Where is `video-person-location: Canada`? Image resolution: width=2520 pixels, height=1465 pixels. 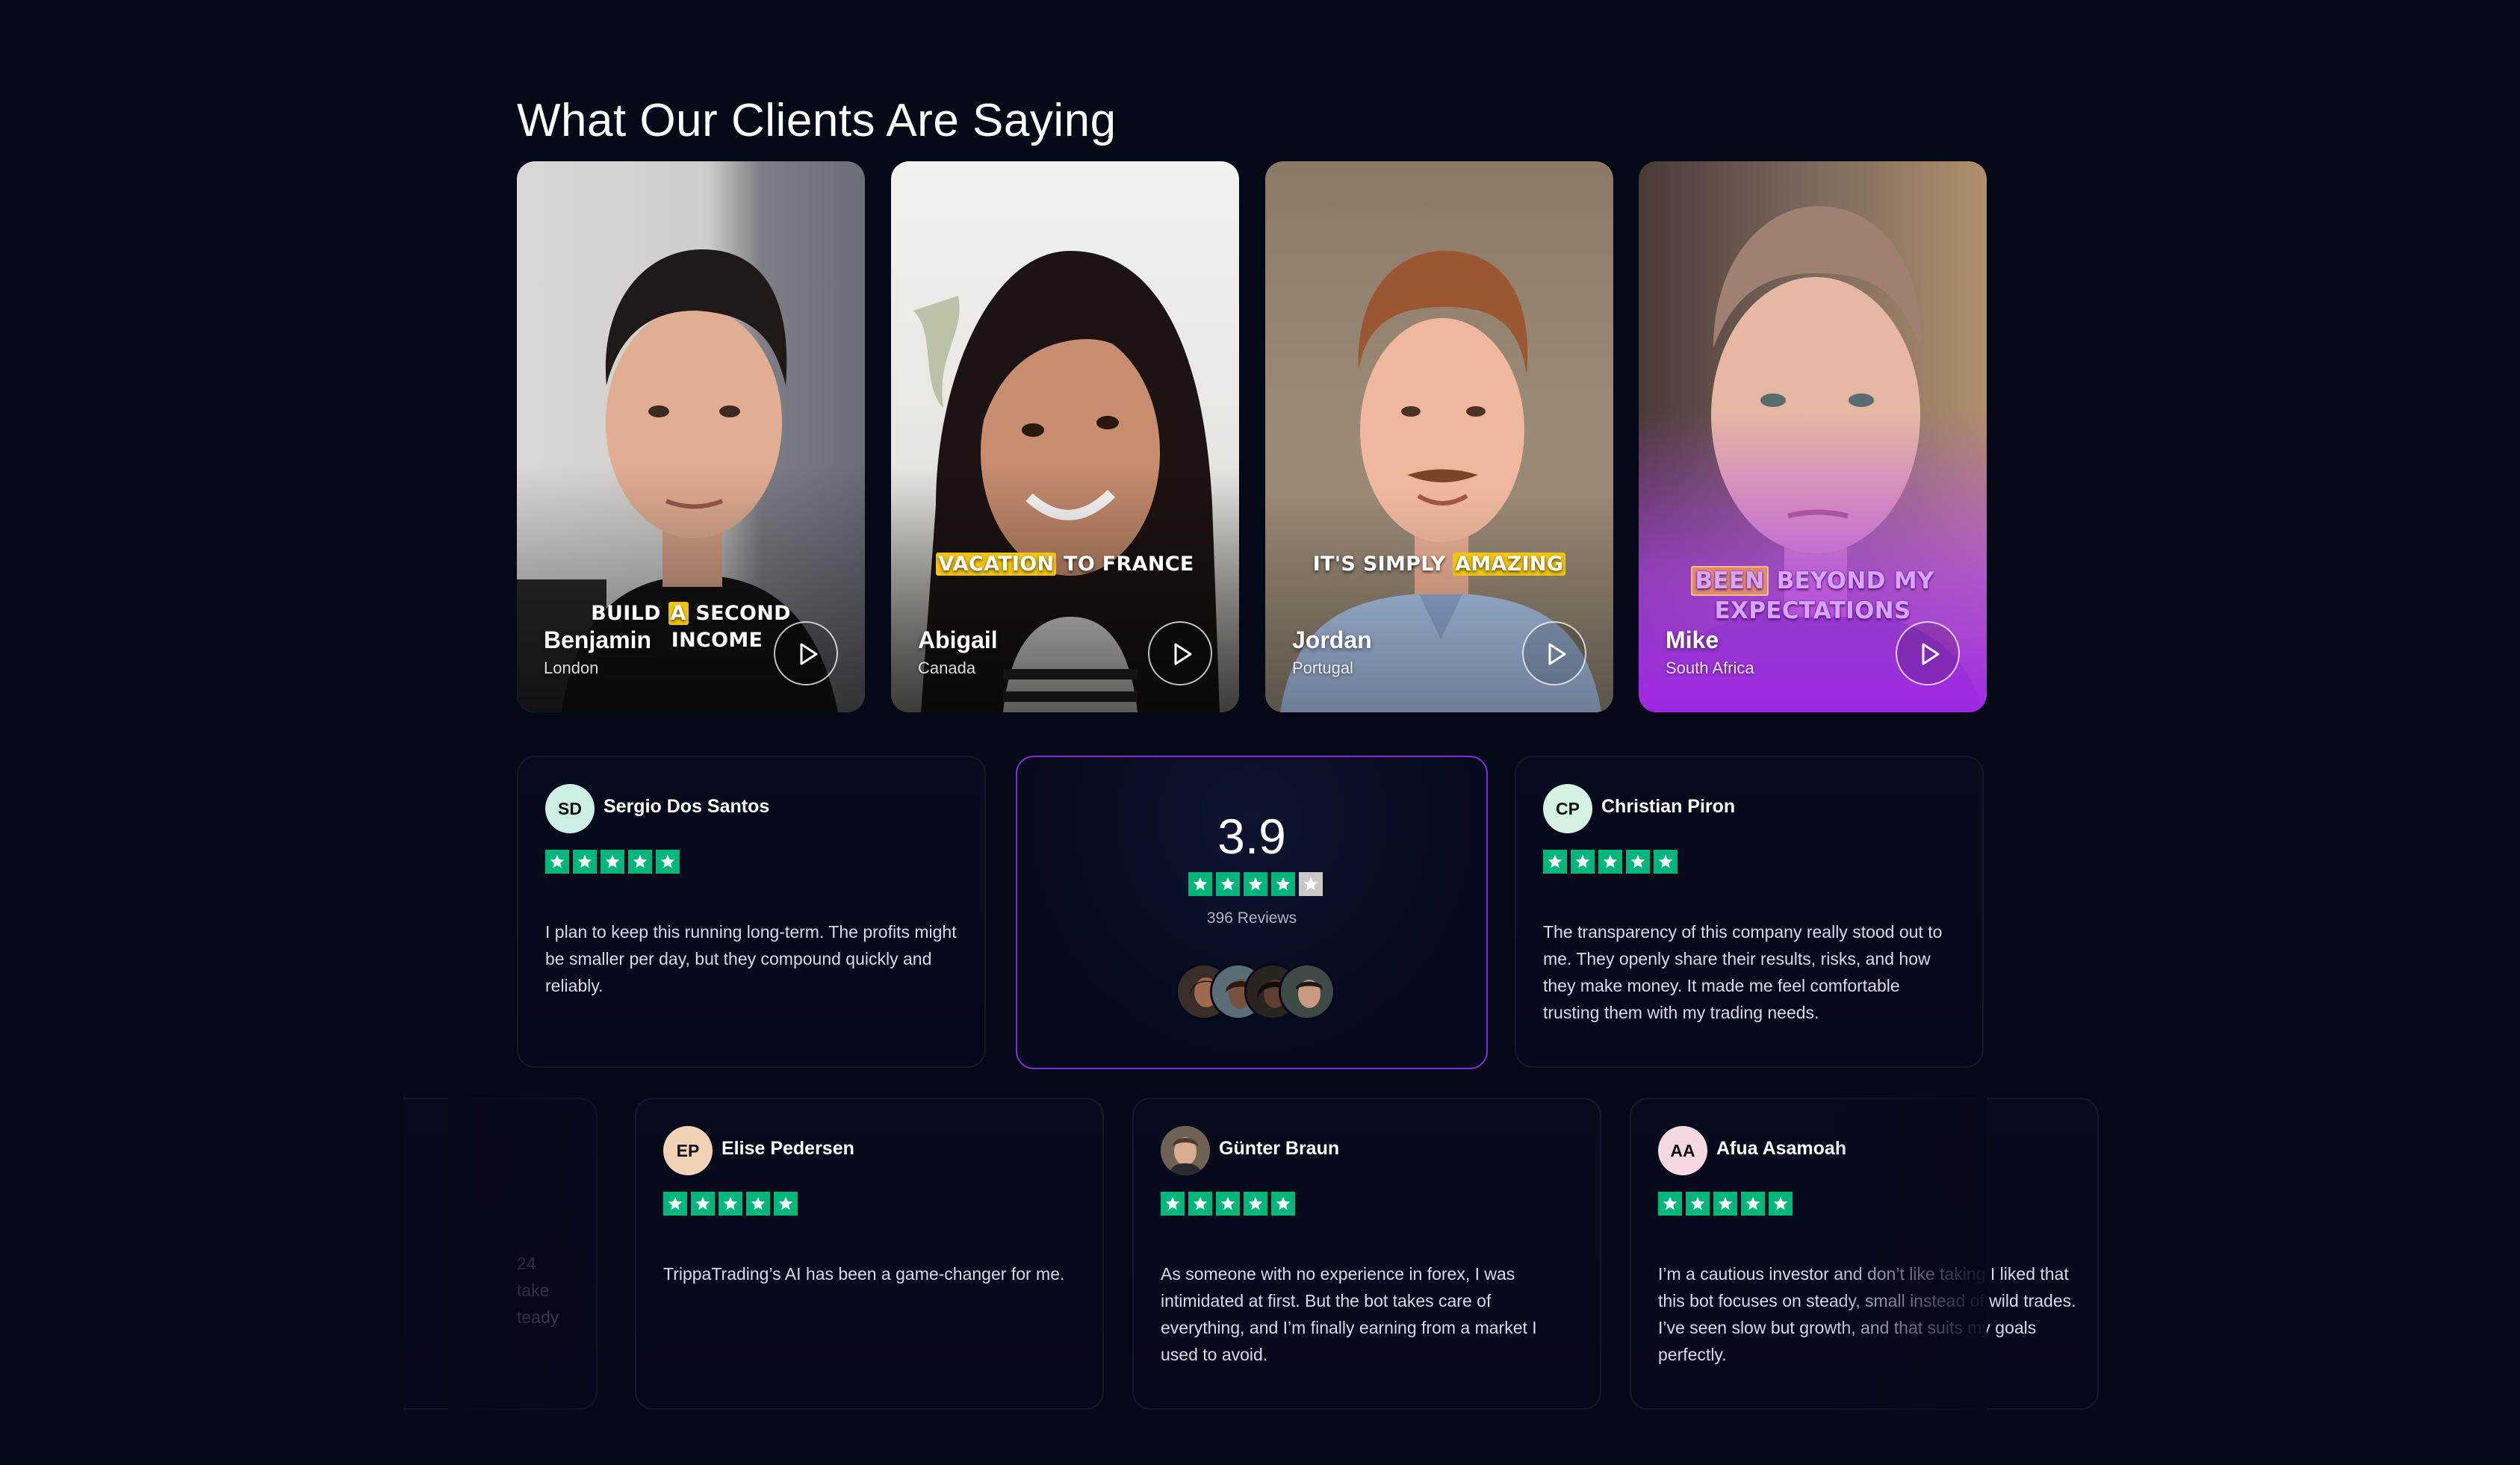
video-person-location: Canada is located at coordinates (947, 668).